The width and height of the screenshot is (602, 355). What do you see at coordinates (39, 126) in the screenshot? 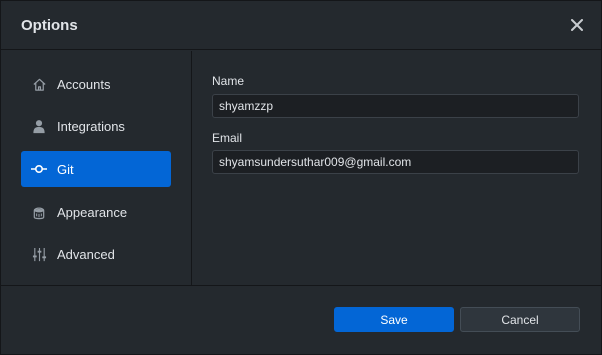
I see `person-icon` at bounding box center [39, 126].